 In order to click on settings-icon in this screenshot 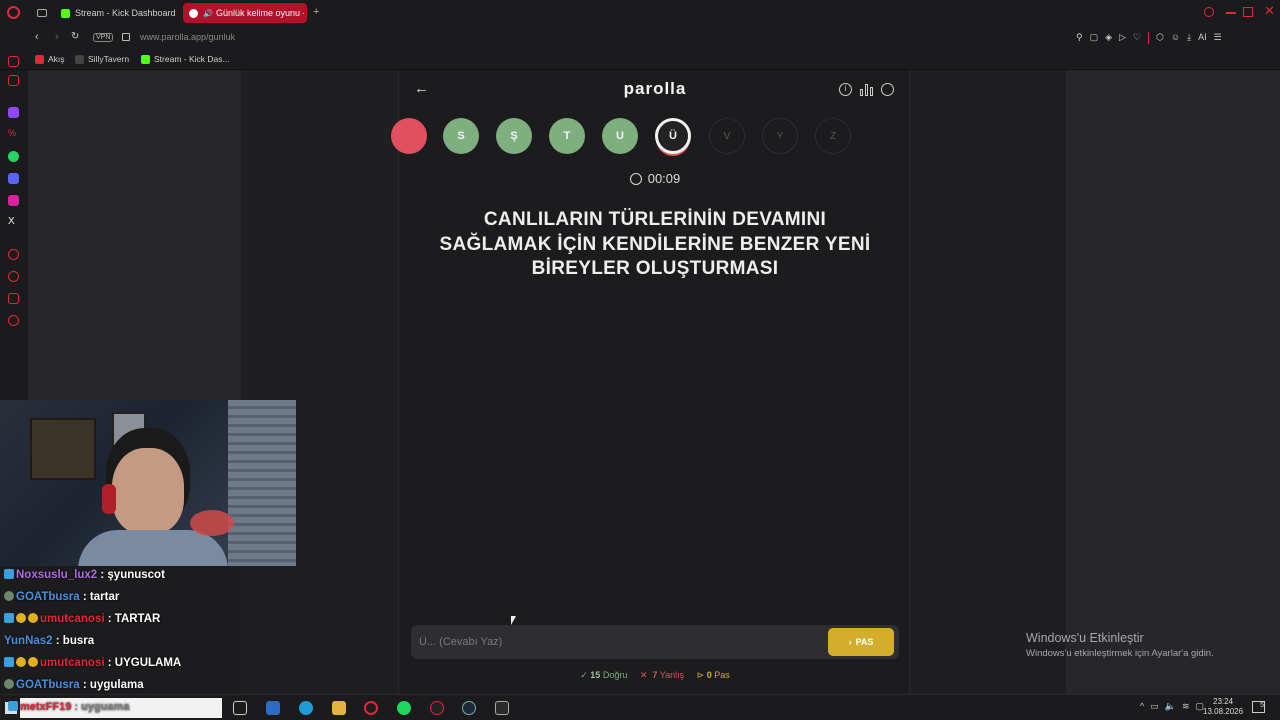, I will do `click(13, 320)`.